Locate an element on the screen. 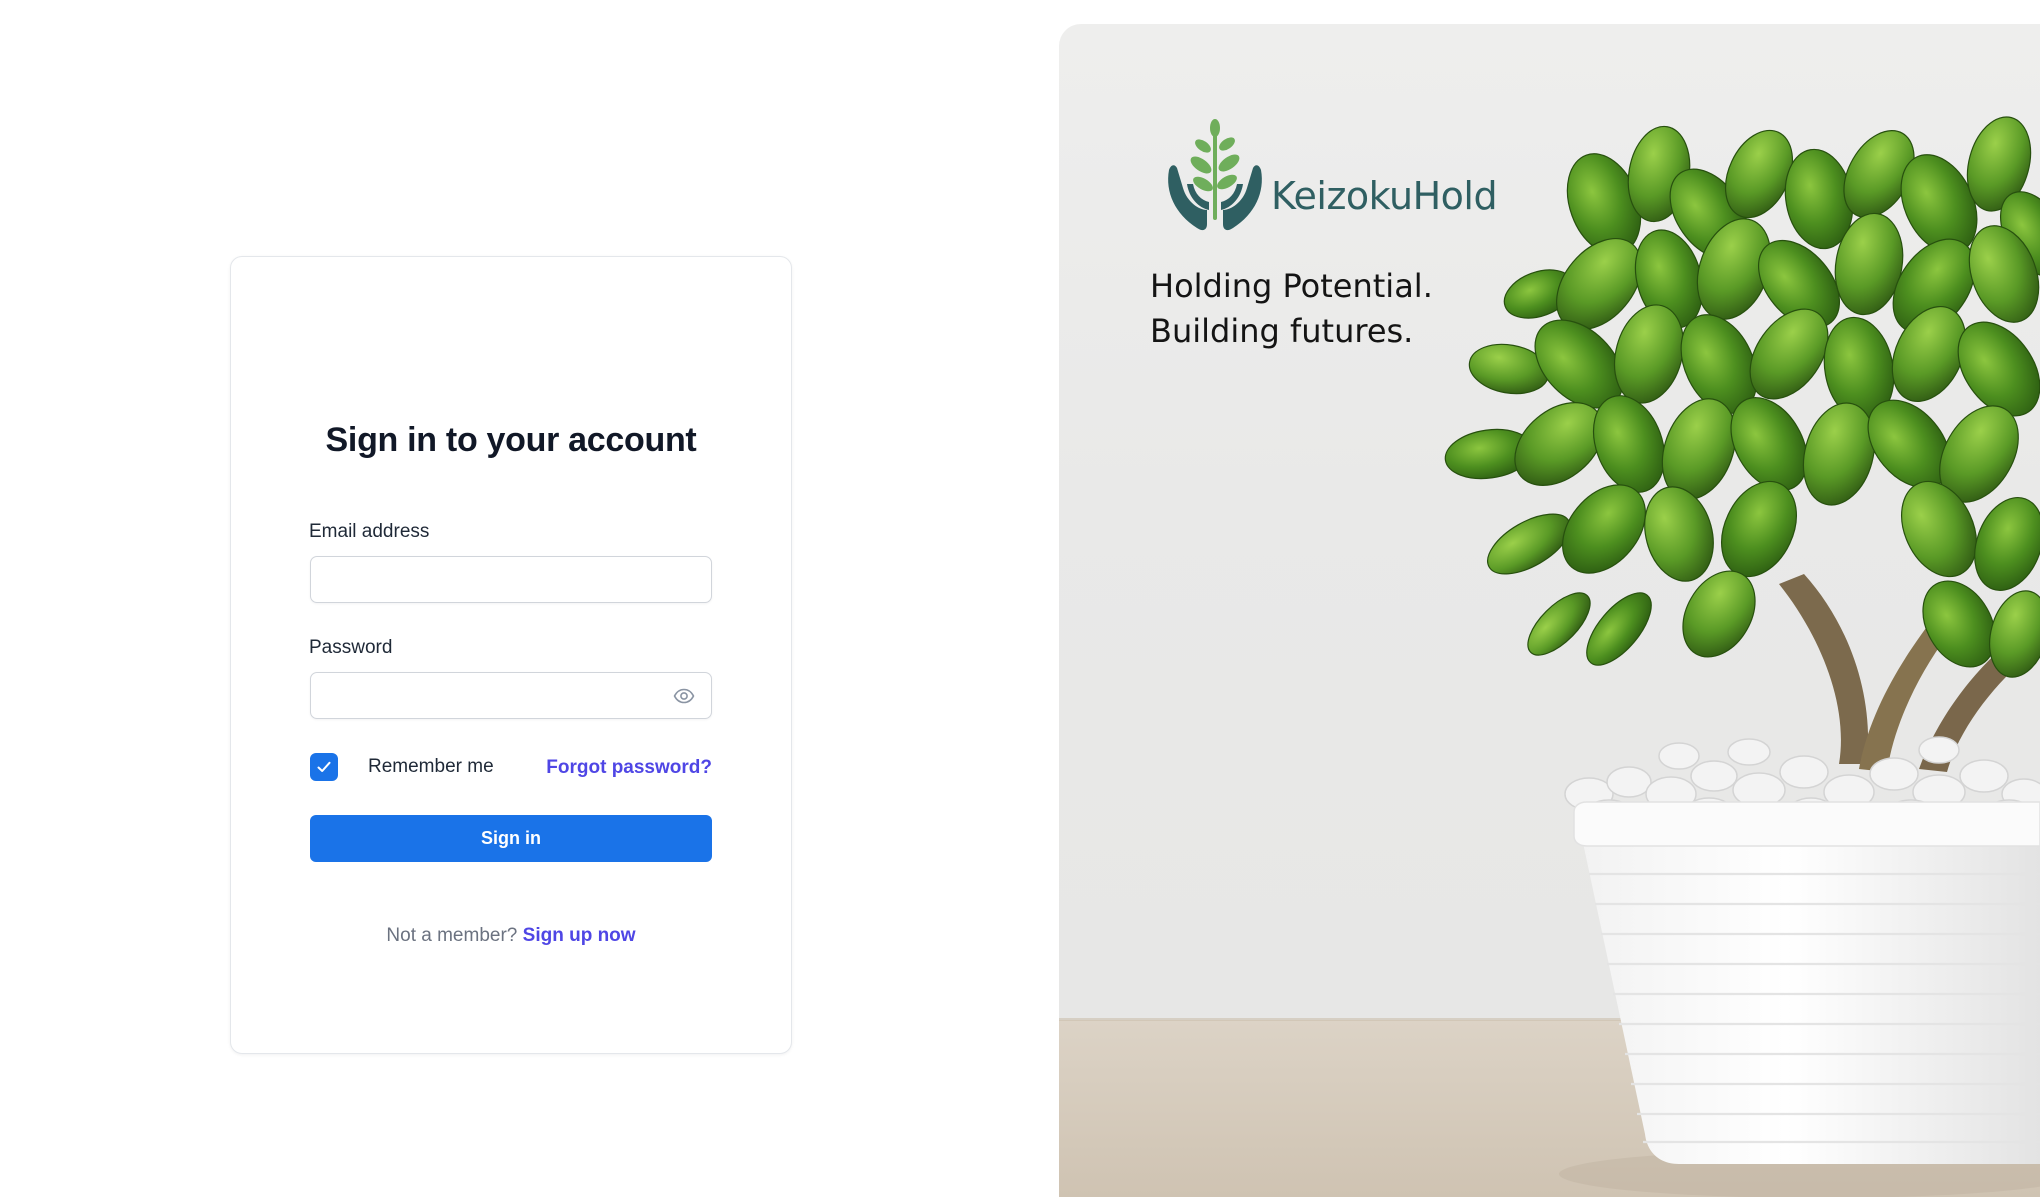 The height and width of the screenshot is (1197, 2040). page-title: Sign in to your account is located at coordinates (511, 440).